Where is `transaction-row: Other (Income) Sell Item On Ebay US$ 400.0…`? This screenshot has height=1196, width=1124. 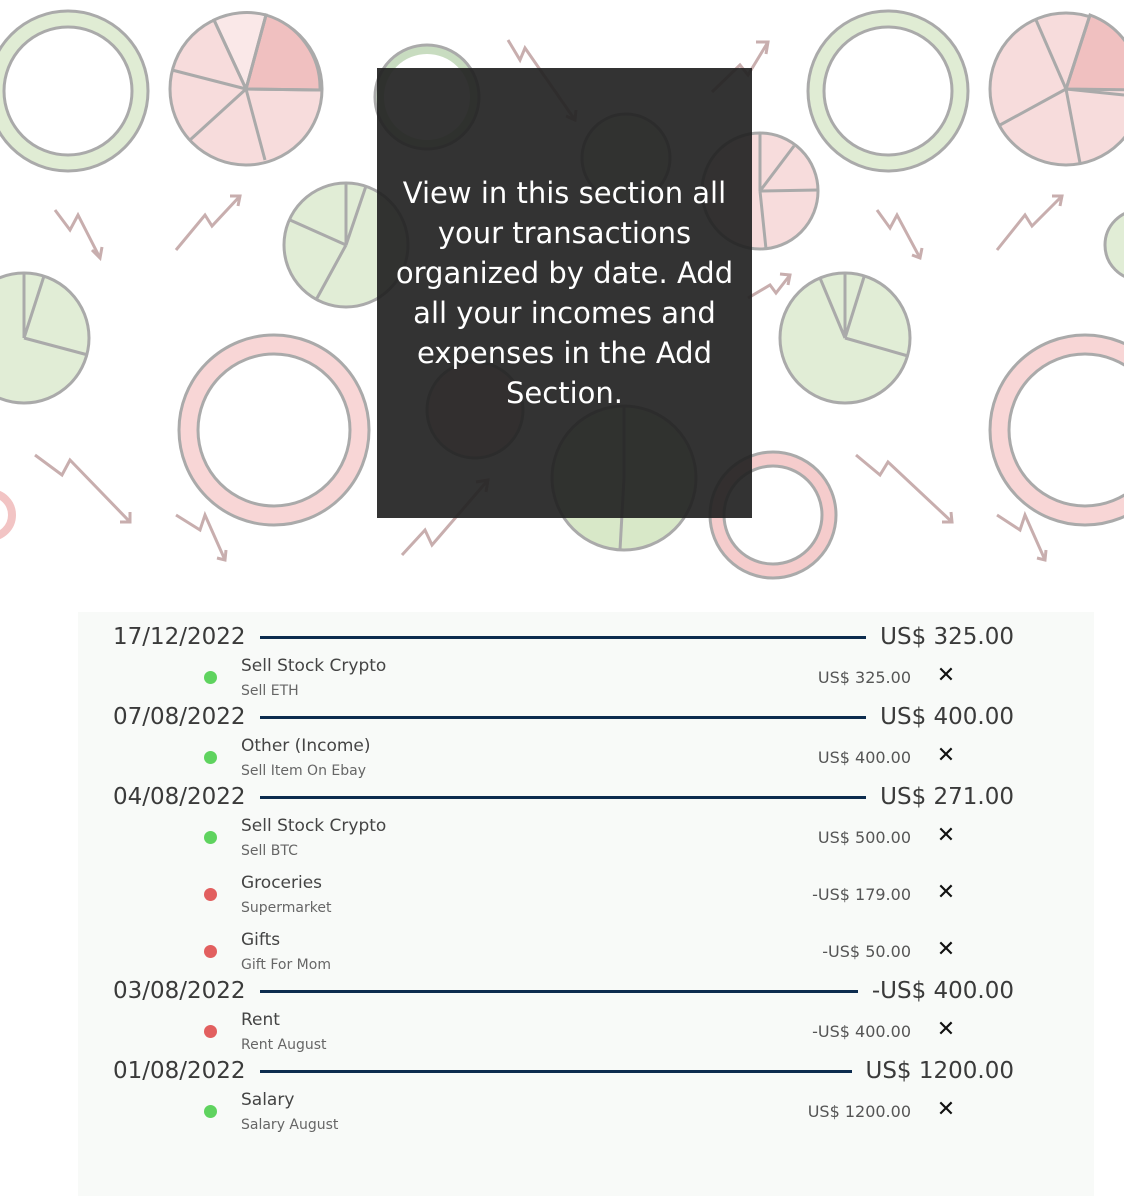 transaction-row: Other (Income) Sell Item On Ebay US$ 400.0… is located at coordinates (578, 761).